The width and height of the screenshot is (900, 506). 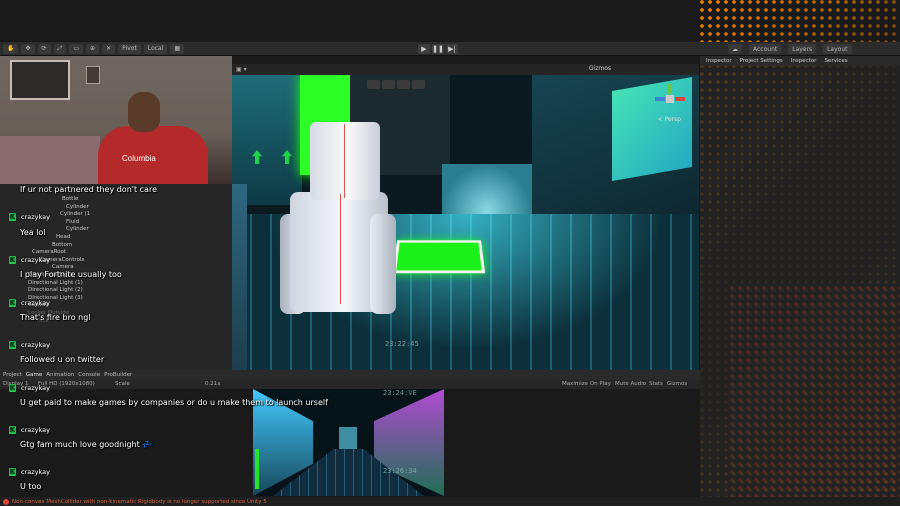 I want to click on tab-inspector: Inspector, so click(x=719, y=61).